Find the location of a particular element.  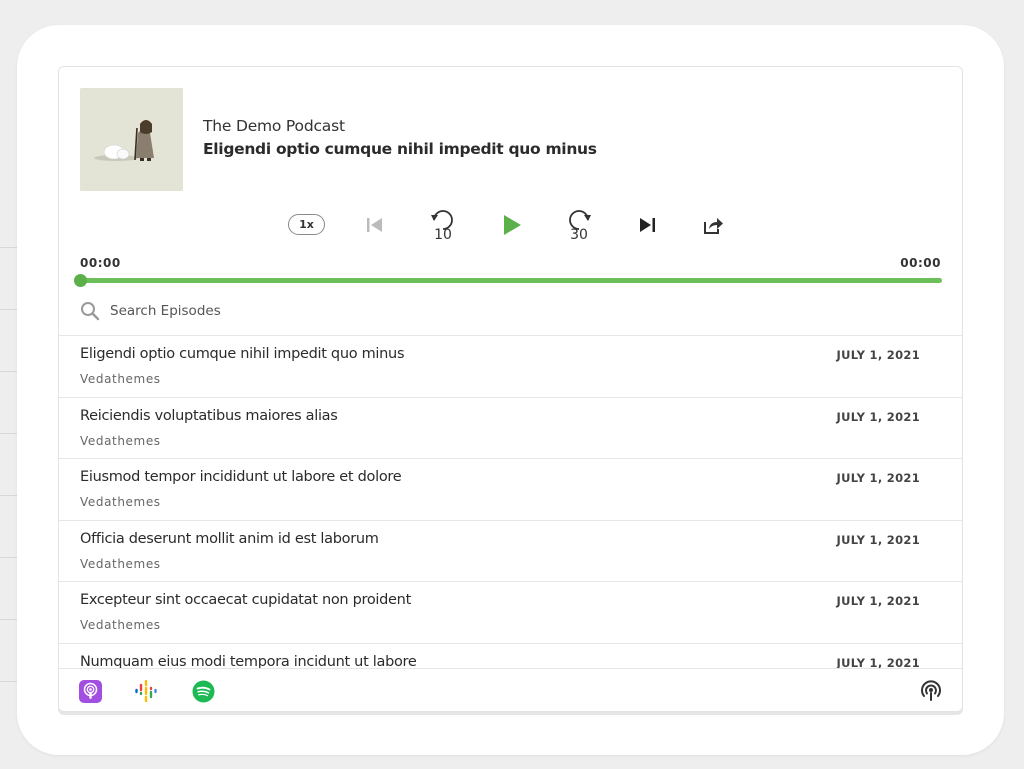

apple-podcasts-link is located at coordinates (90, 691).